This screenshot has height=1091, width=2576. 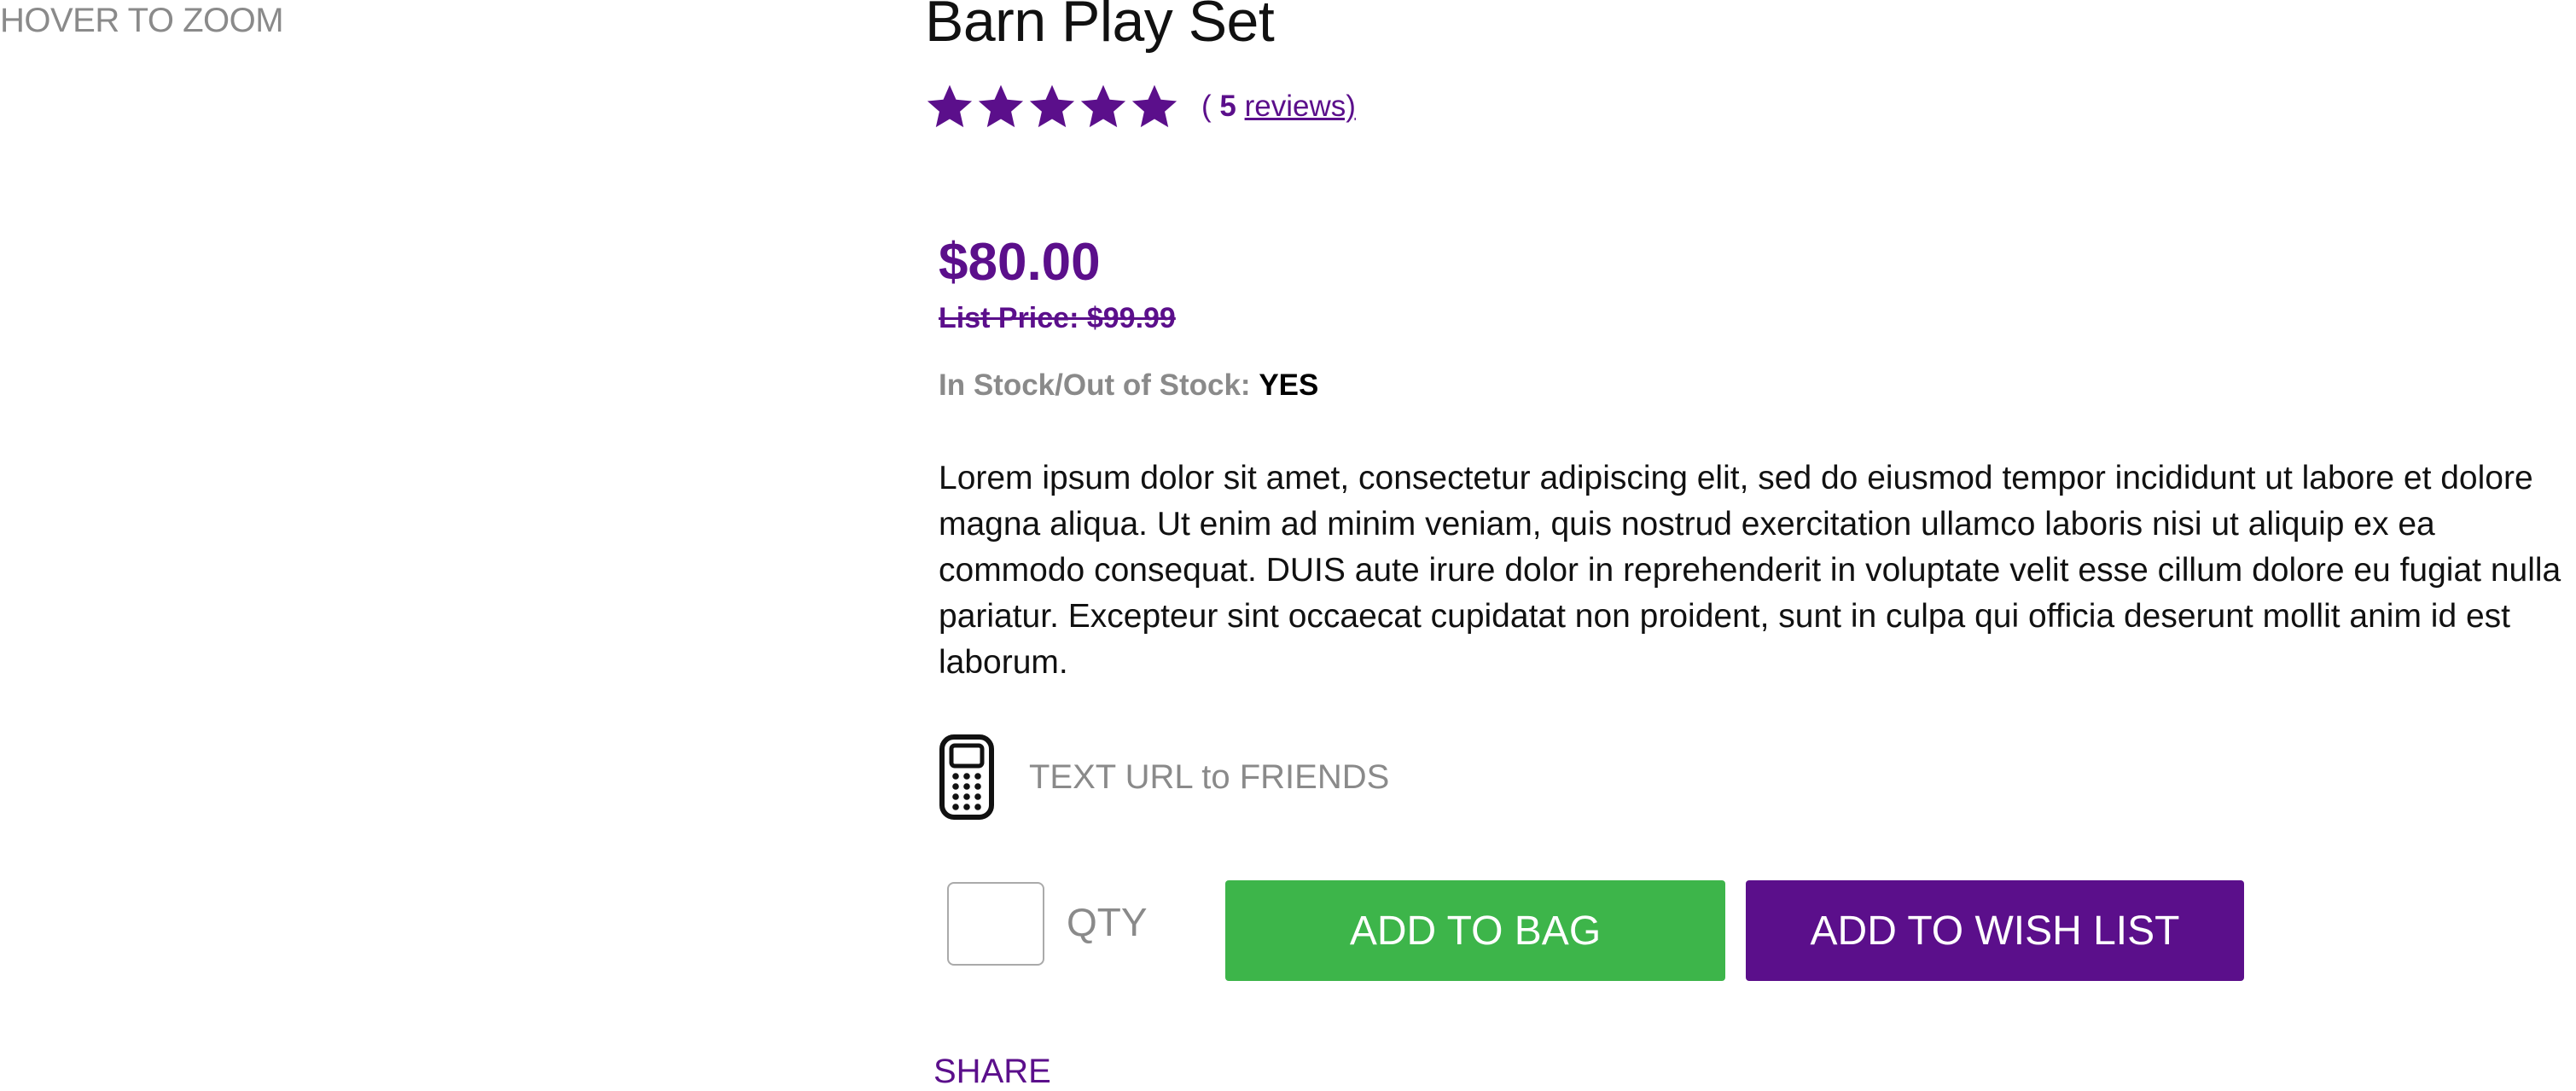 I want to click on product-rating: ( 5 reviews), so click(x=1140, y=106).